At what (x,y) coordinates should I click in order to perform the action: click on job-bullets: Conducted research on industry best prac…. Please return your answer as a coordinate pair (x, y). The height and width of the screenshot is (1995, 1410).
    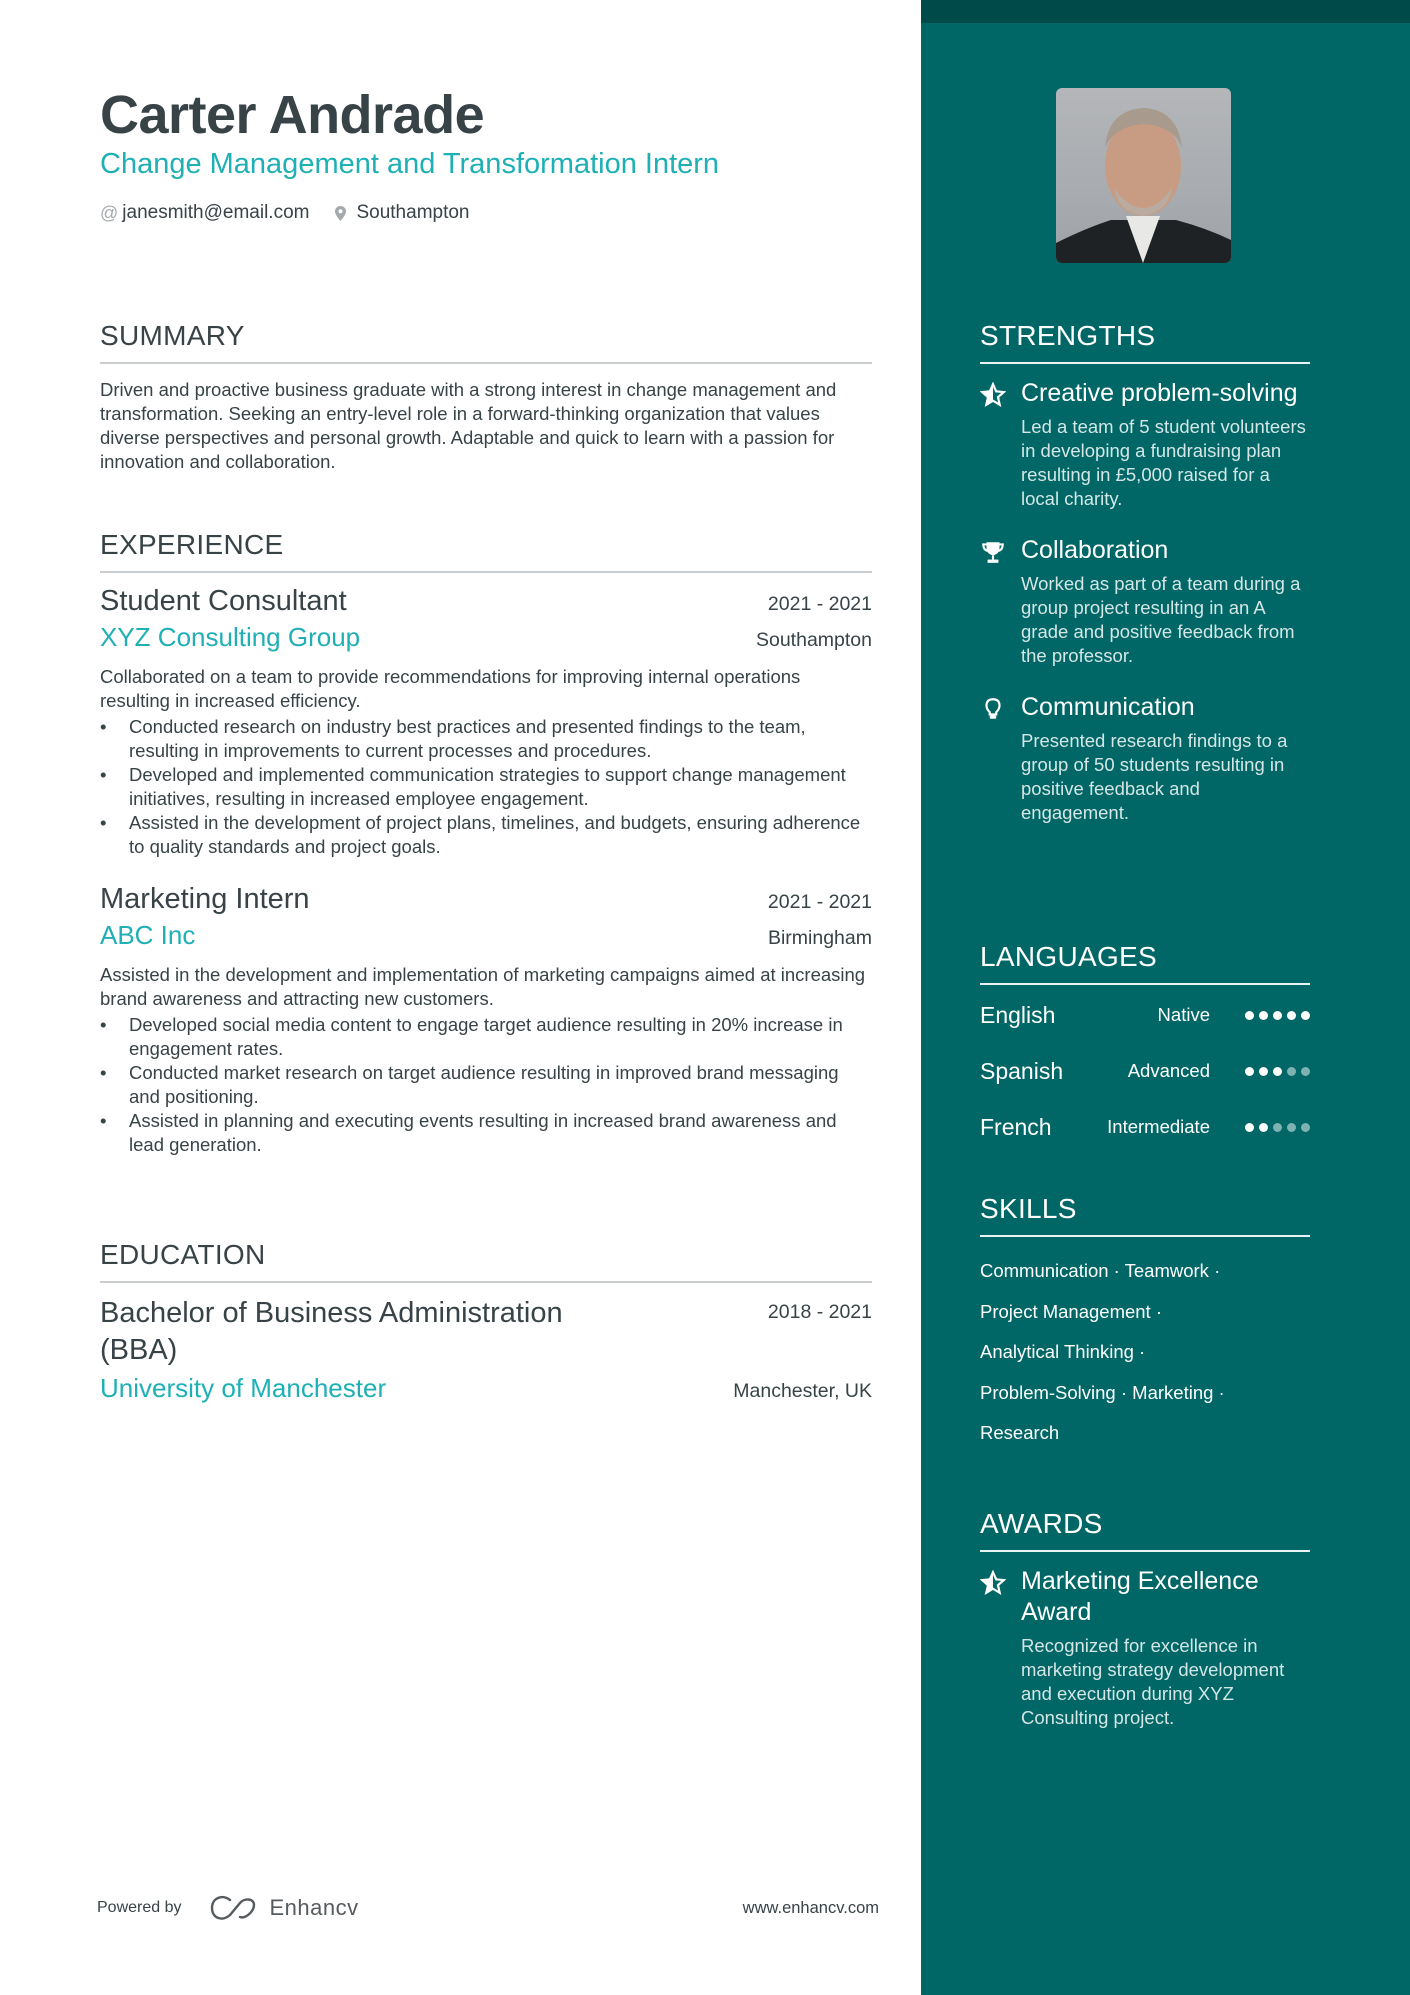
    Looking at the image, I should click on (486, 787).